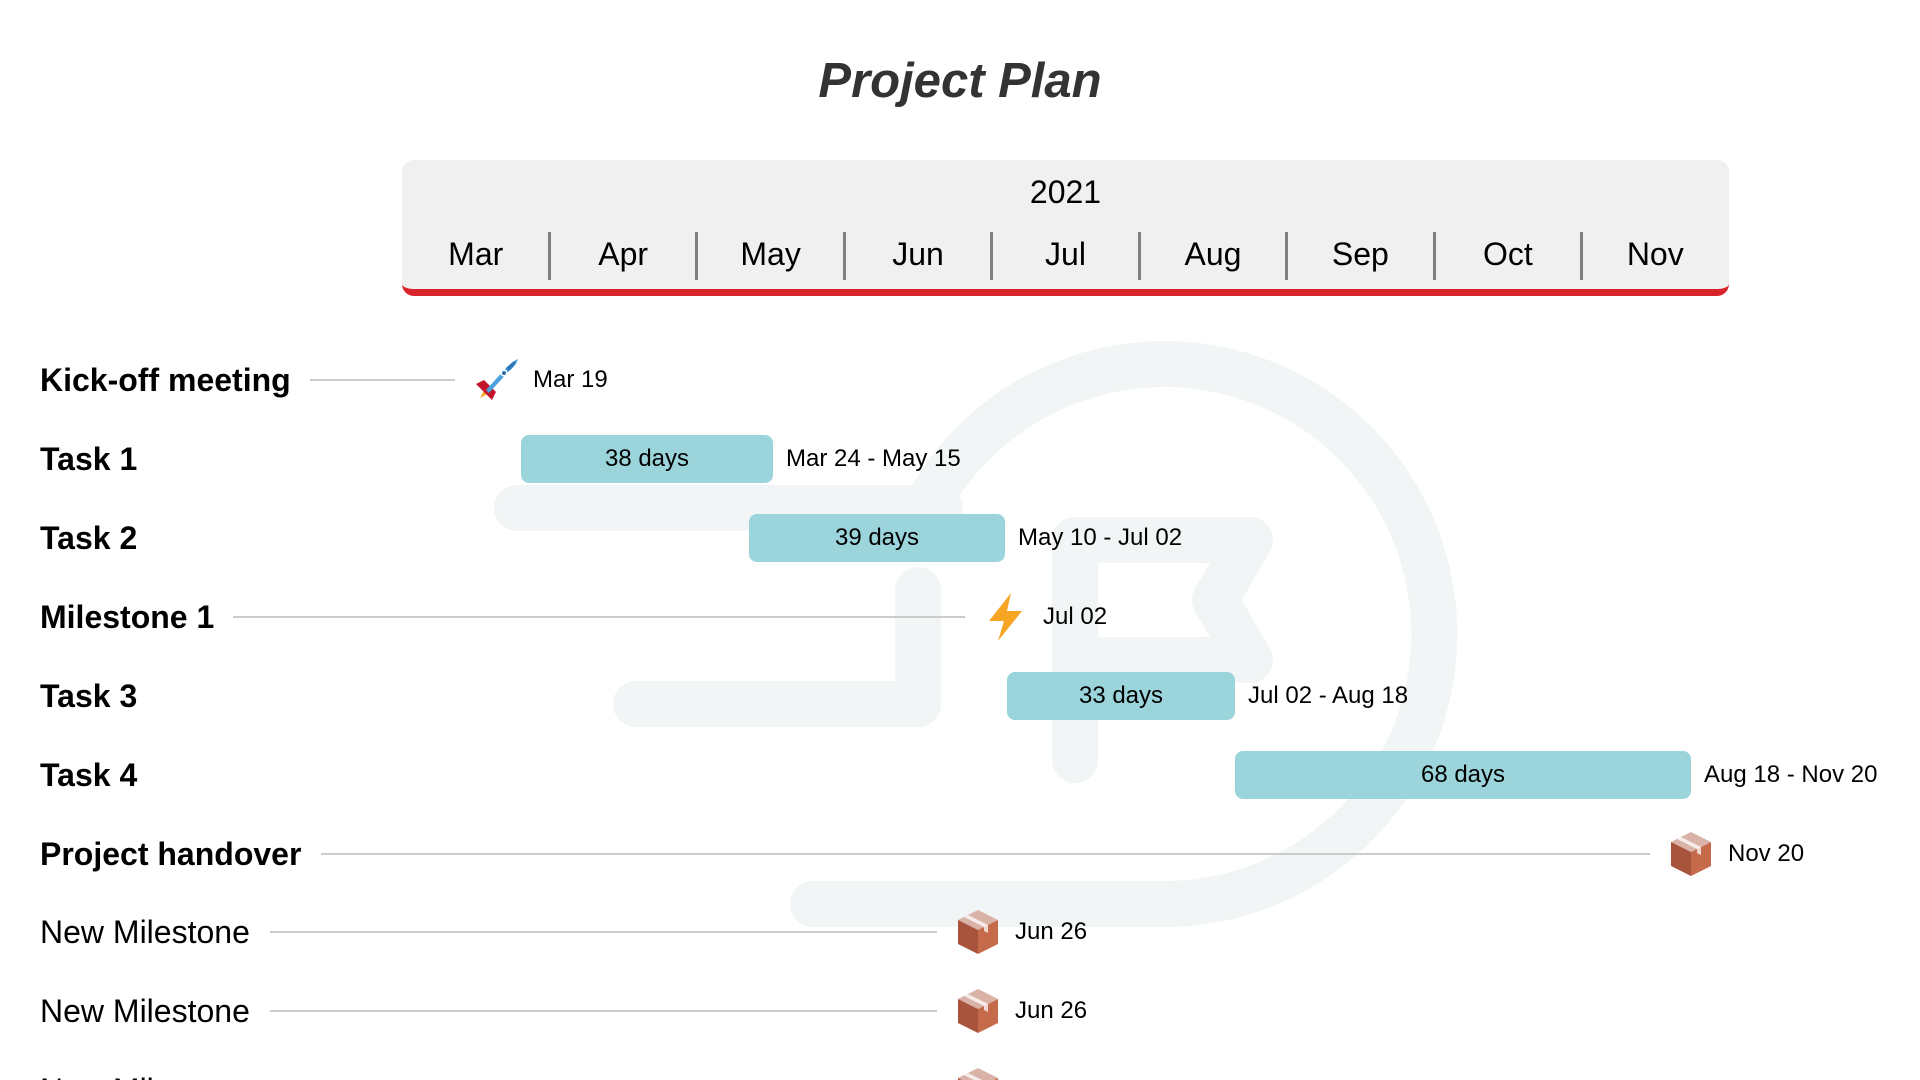 The image size is (1920, 1080). Describe the element at coordinates (1766, 853) in the screenshot. I see `milestone-date: Nov 20` at that location.